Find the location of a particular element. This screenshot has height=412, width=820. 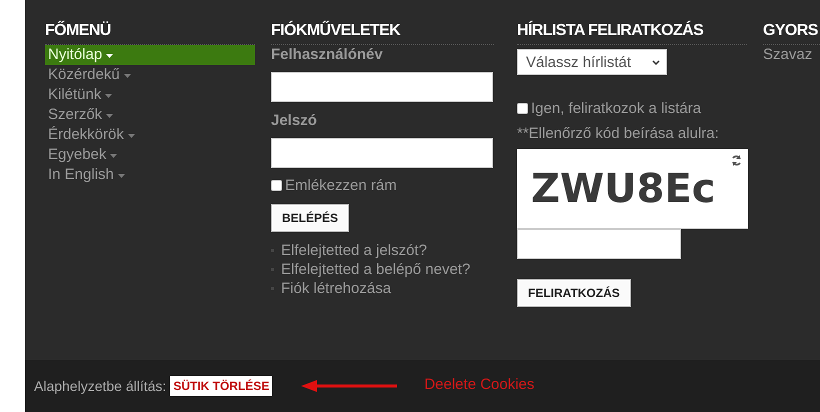

checkbox-label: Emlékezzen rám is located at coordinates (341, 185).